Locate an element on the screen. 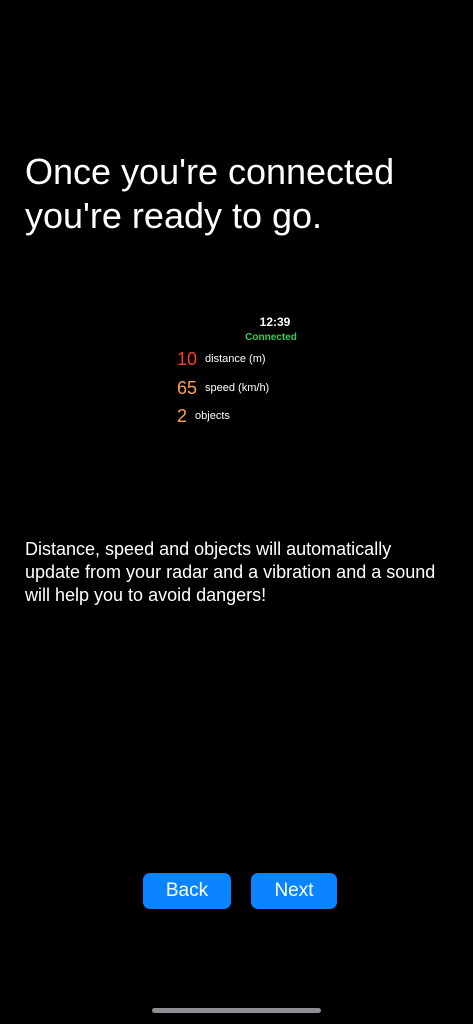  preview-time: 12:39 is located at coordinates (275, 322).